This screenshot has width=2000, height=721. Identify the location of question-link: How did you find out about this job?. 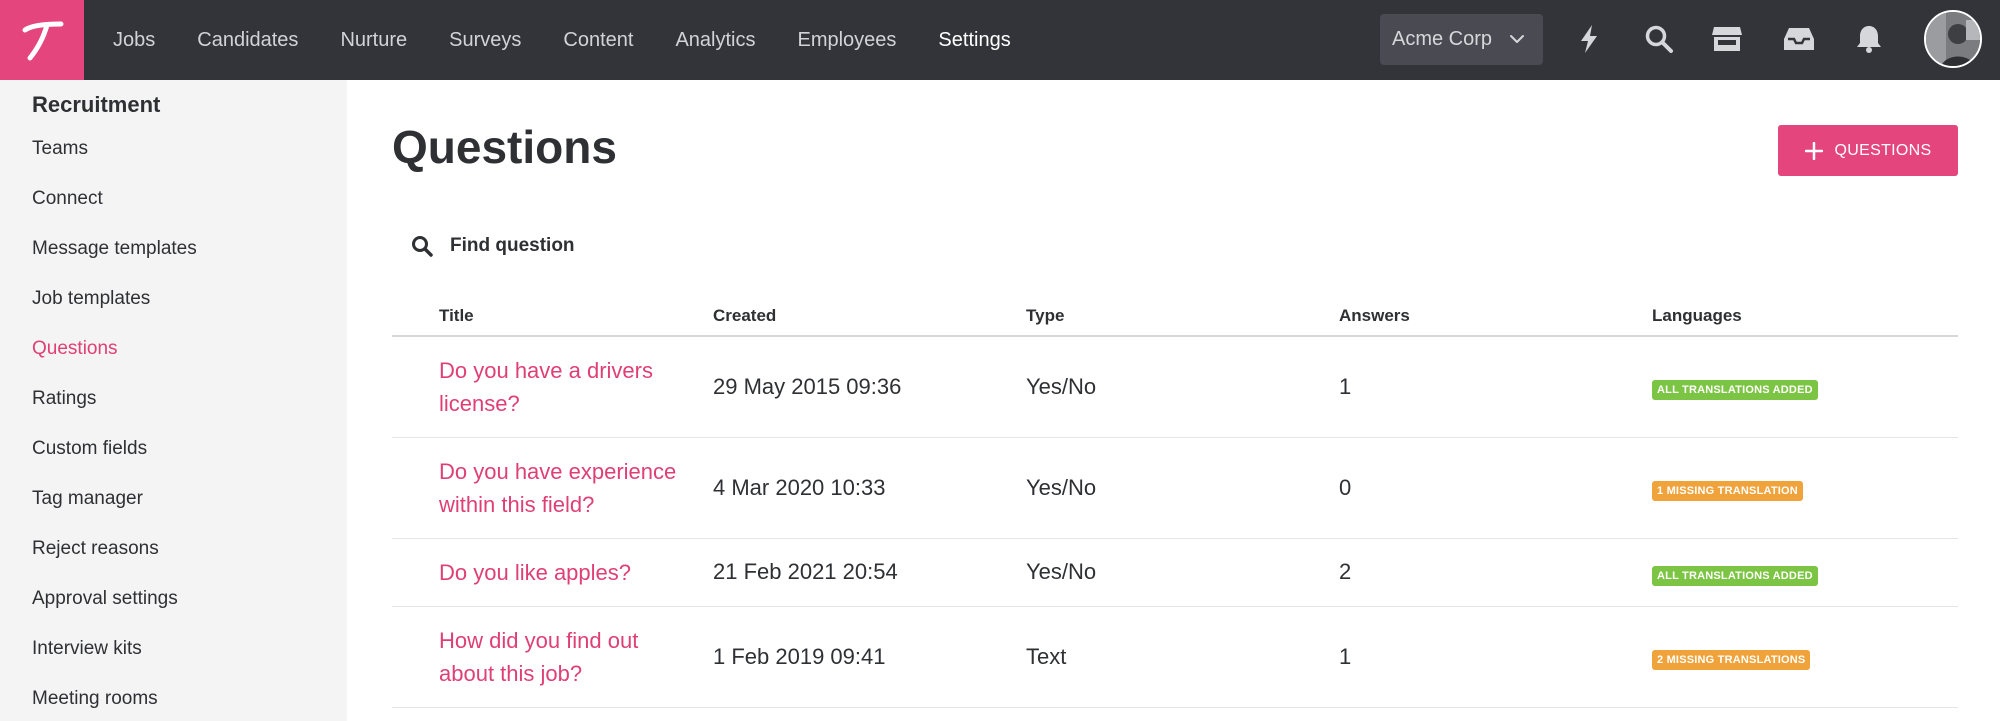
(564, 657).